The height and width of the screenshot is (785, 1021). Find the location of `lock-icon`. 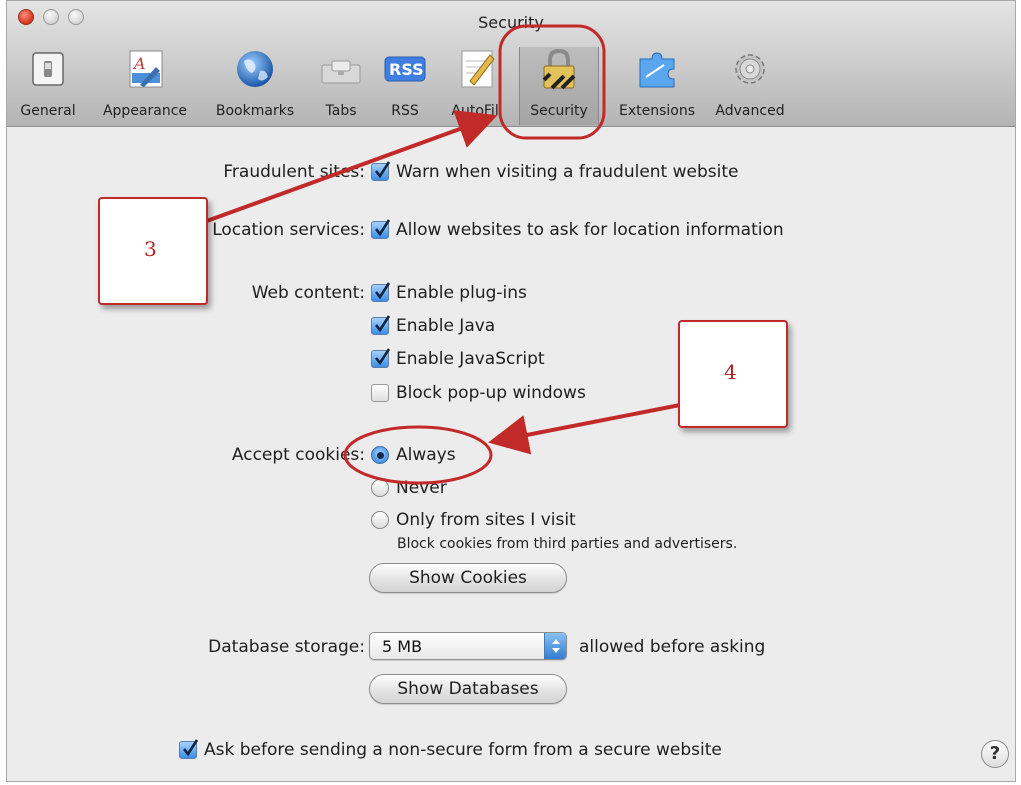

lock-icon is located at coordinates (559, 69).